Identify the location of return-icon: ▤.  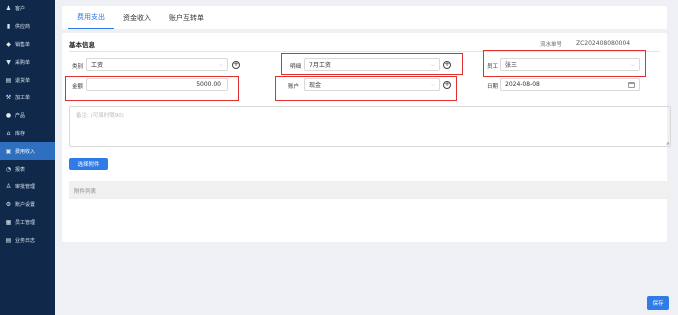
(8, 80).